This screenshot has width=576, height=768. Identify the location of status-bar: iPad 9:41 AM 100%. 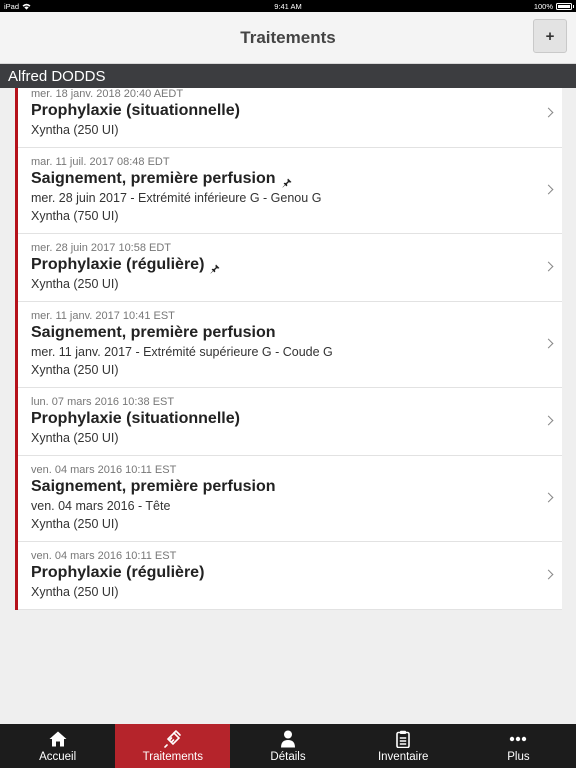
(288, 6).